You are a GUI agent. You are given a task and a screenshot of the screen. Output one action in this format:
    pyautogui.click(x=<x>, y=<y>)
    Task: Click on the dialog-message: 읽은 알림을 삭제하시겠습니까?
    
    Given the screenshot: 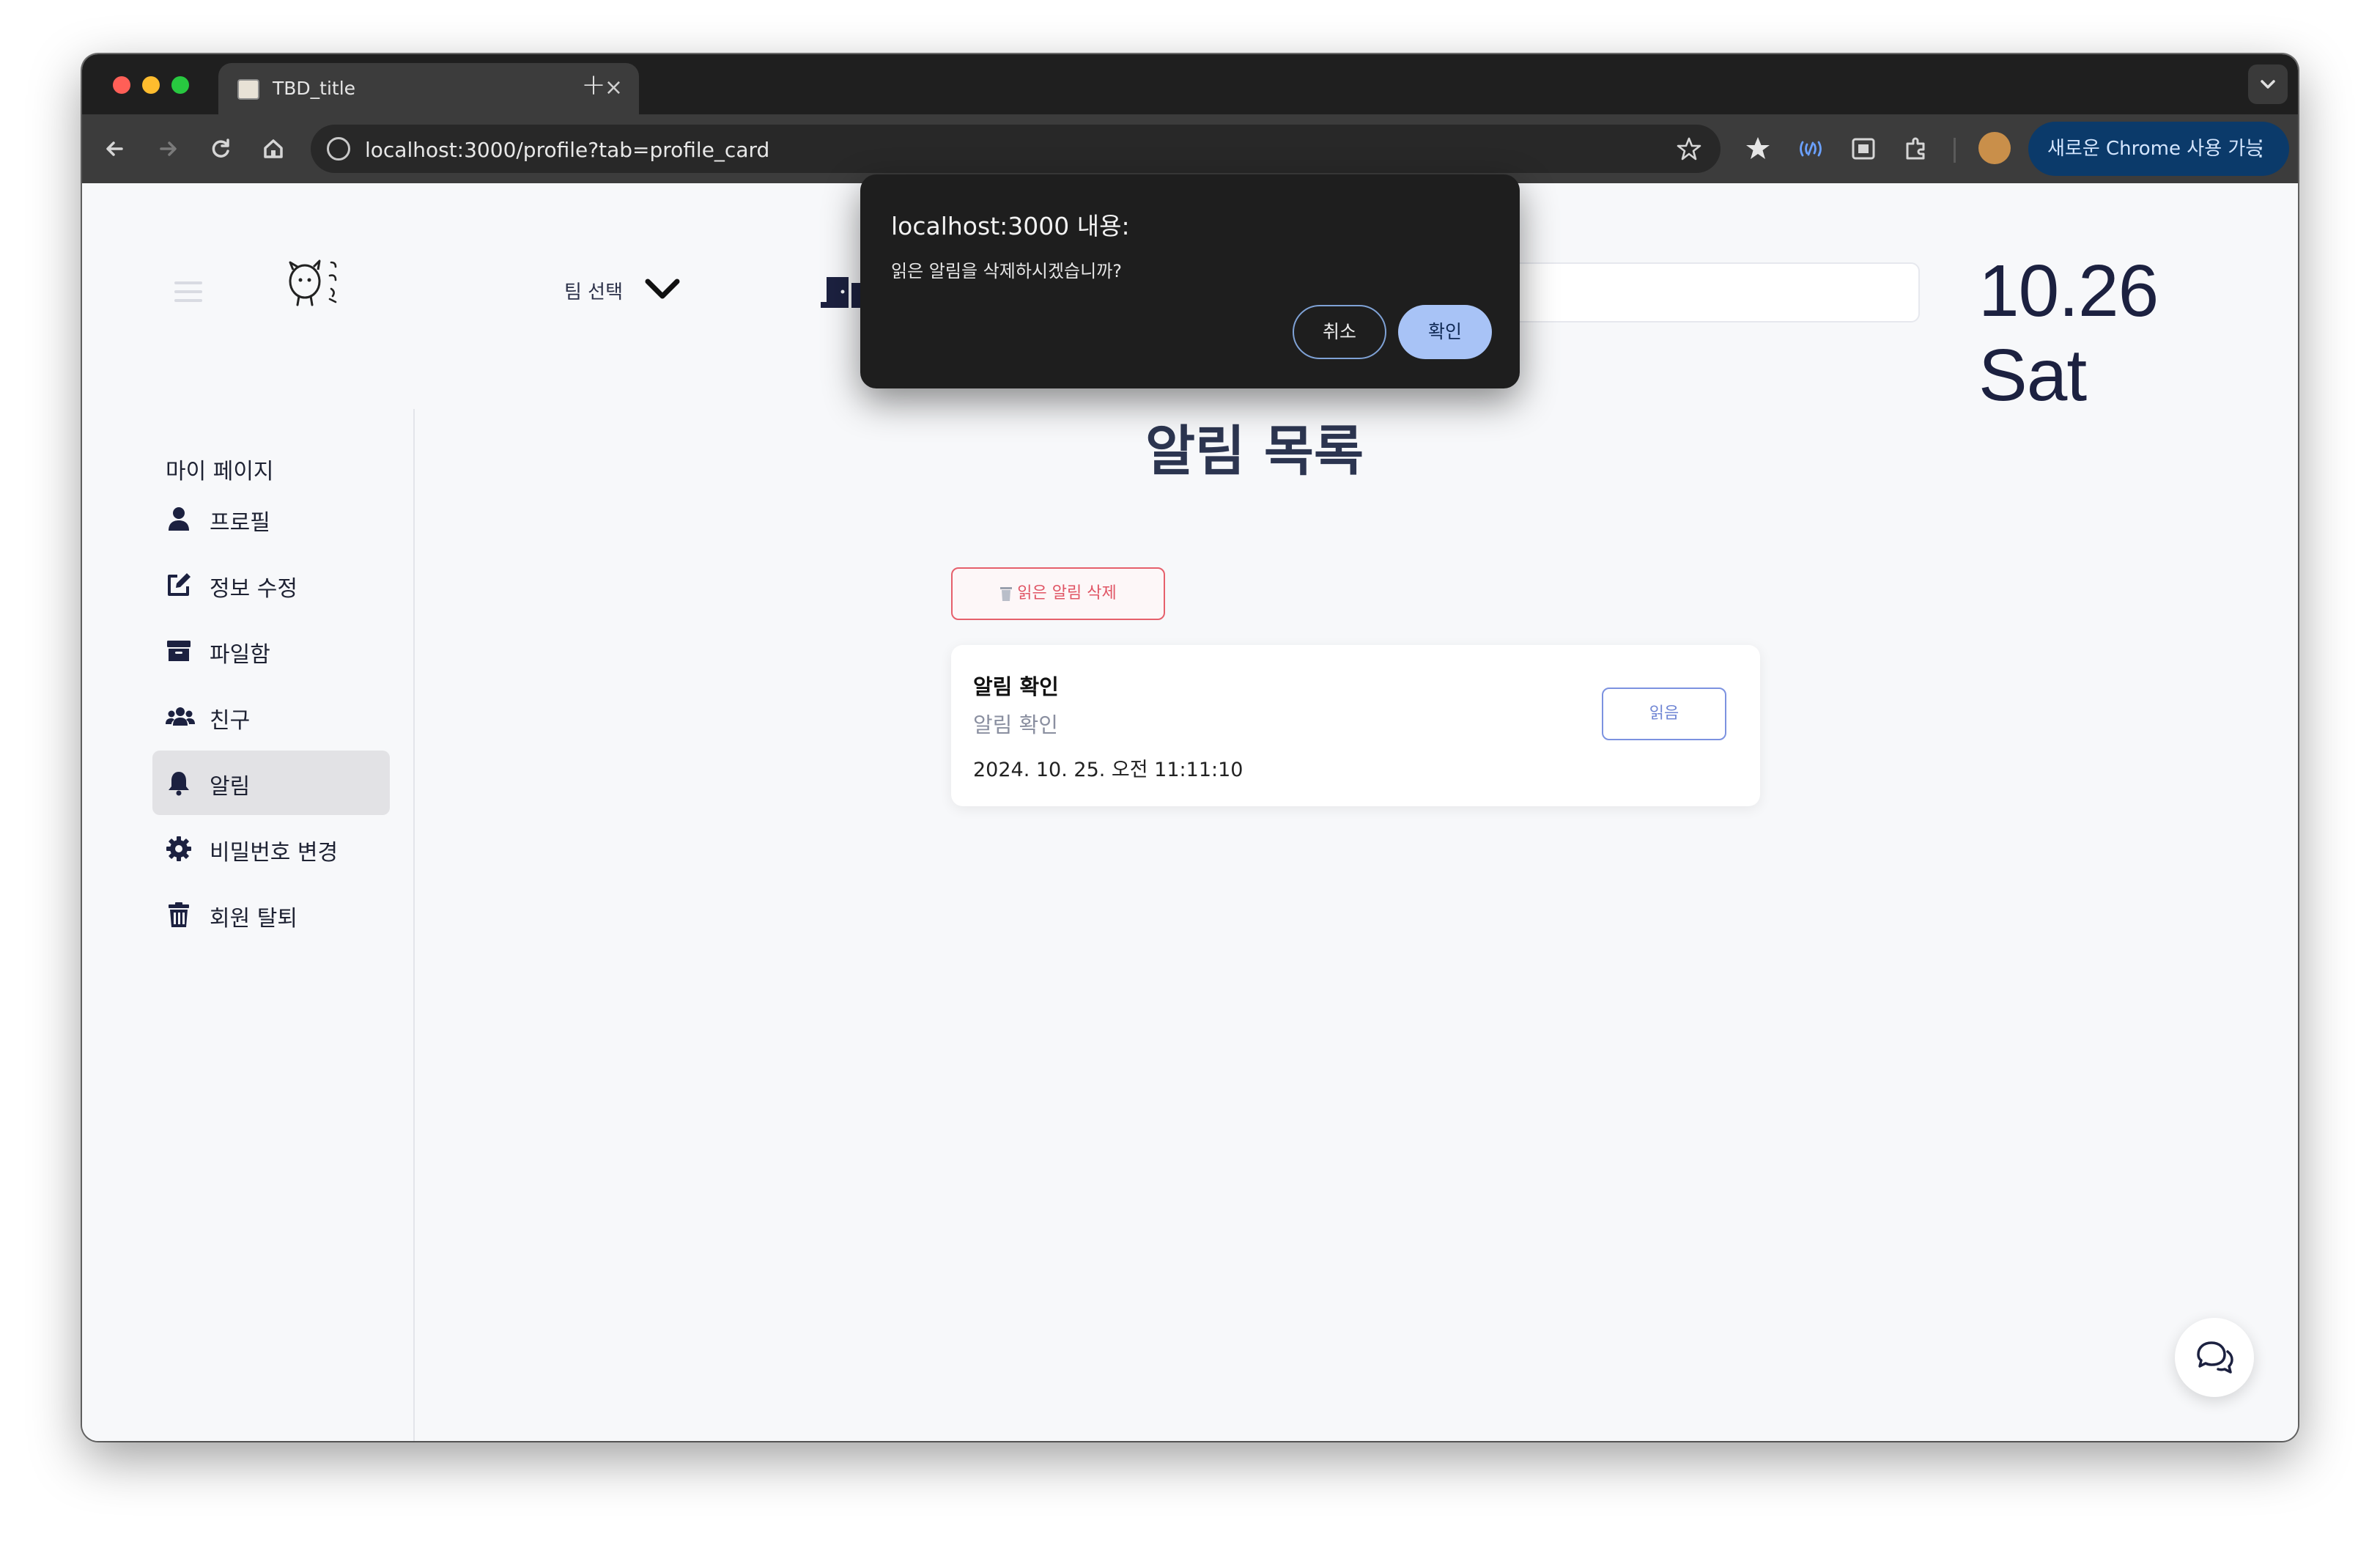 What is the action you would take?
    pyautogui.click(x=1007, y=271)
    